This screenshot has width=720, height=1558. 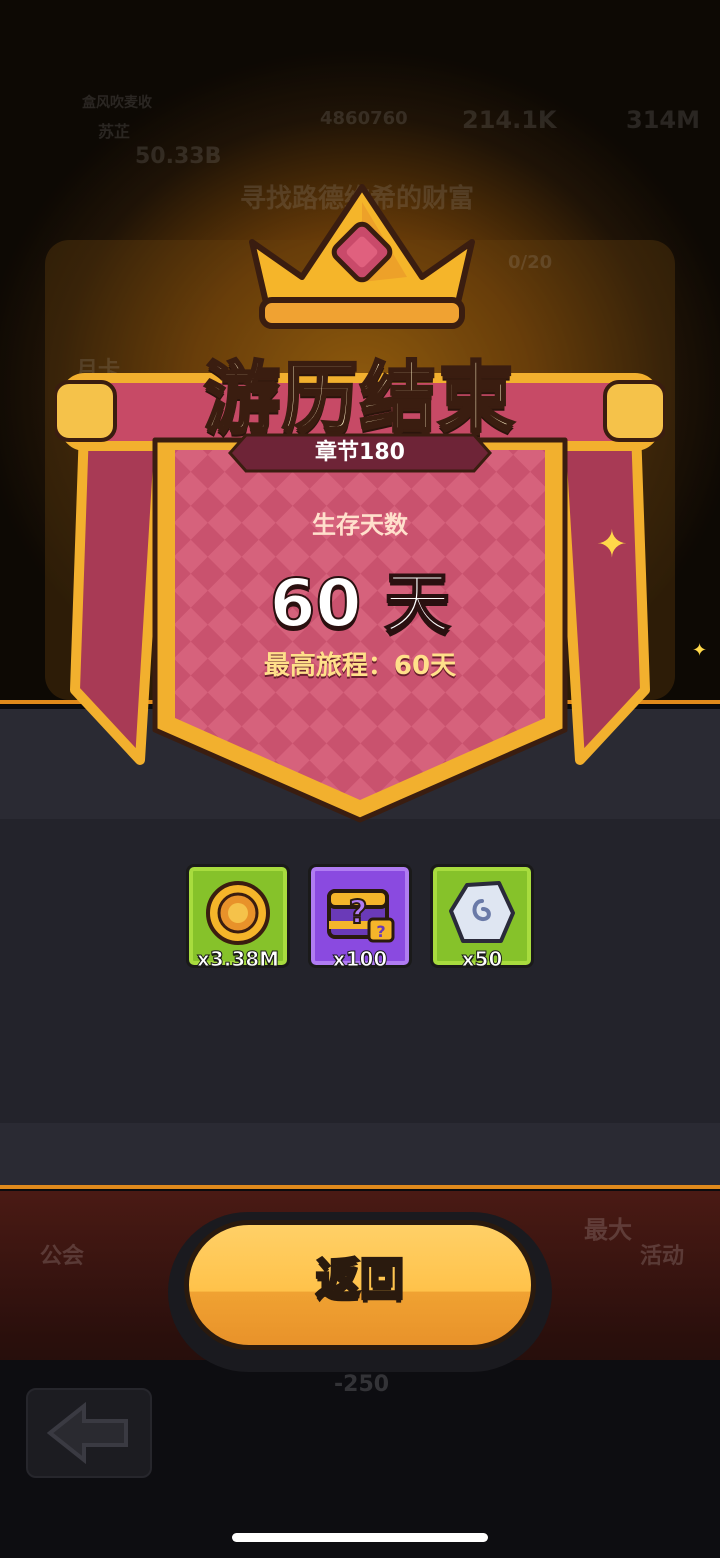 What do you see at coordinates (362, 256) in the screenshot?
I see `crown-icon` at bounding box center [362, 256].